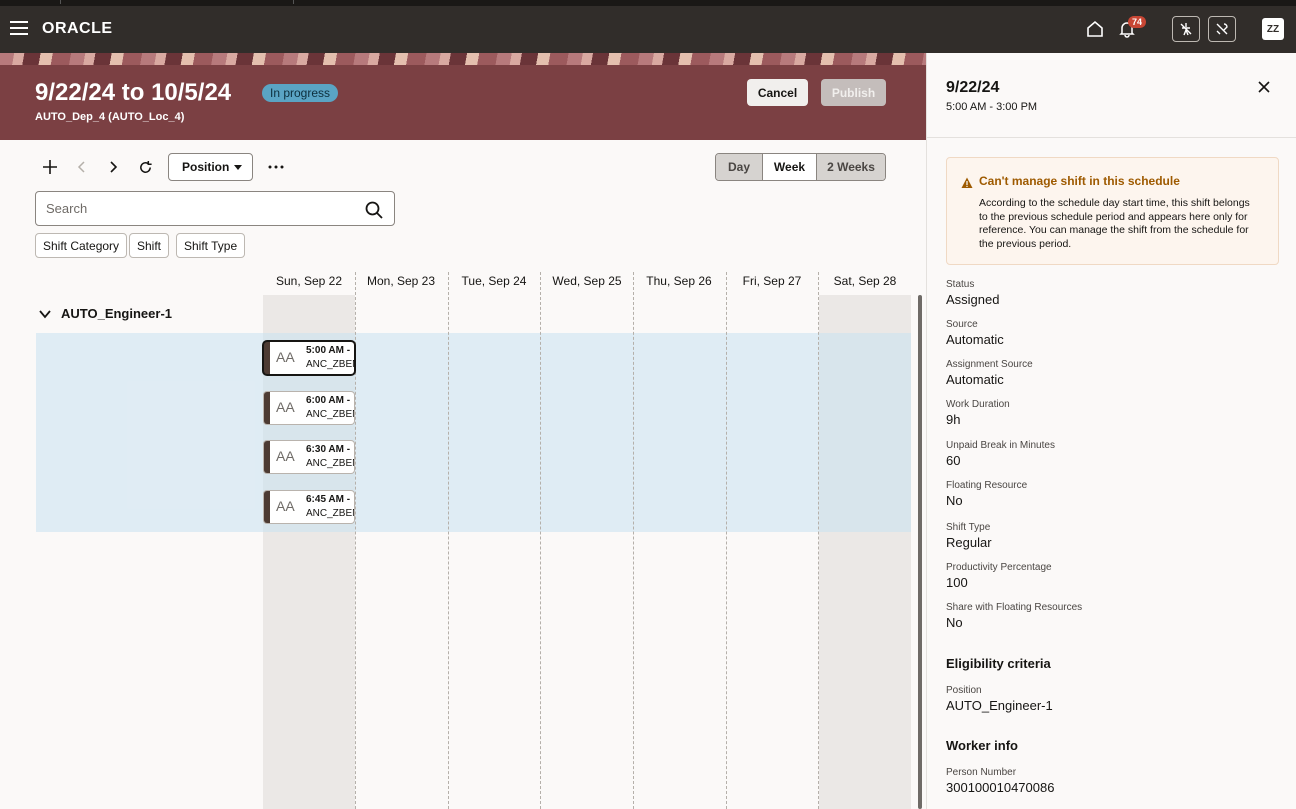  Describe the element at coordinates (328, 499) in the screenshot. I see `shift-time: 6:45 AM -` at that location.